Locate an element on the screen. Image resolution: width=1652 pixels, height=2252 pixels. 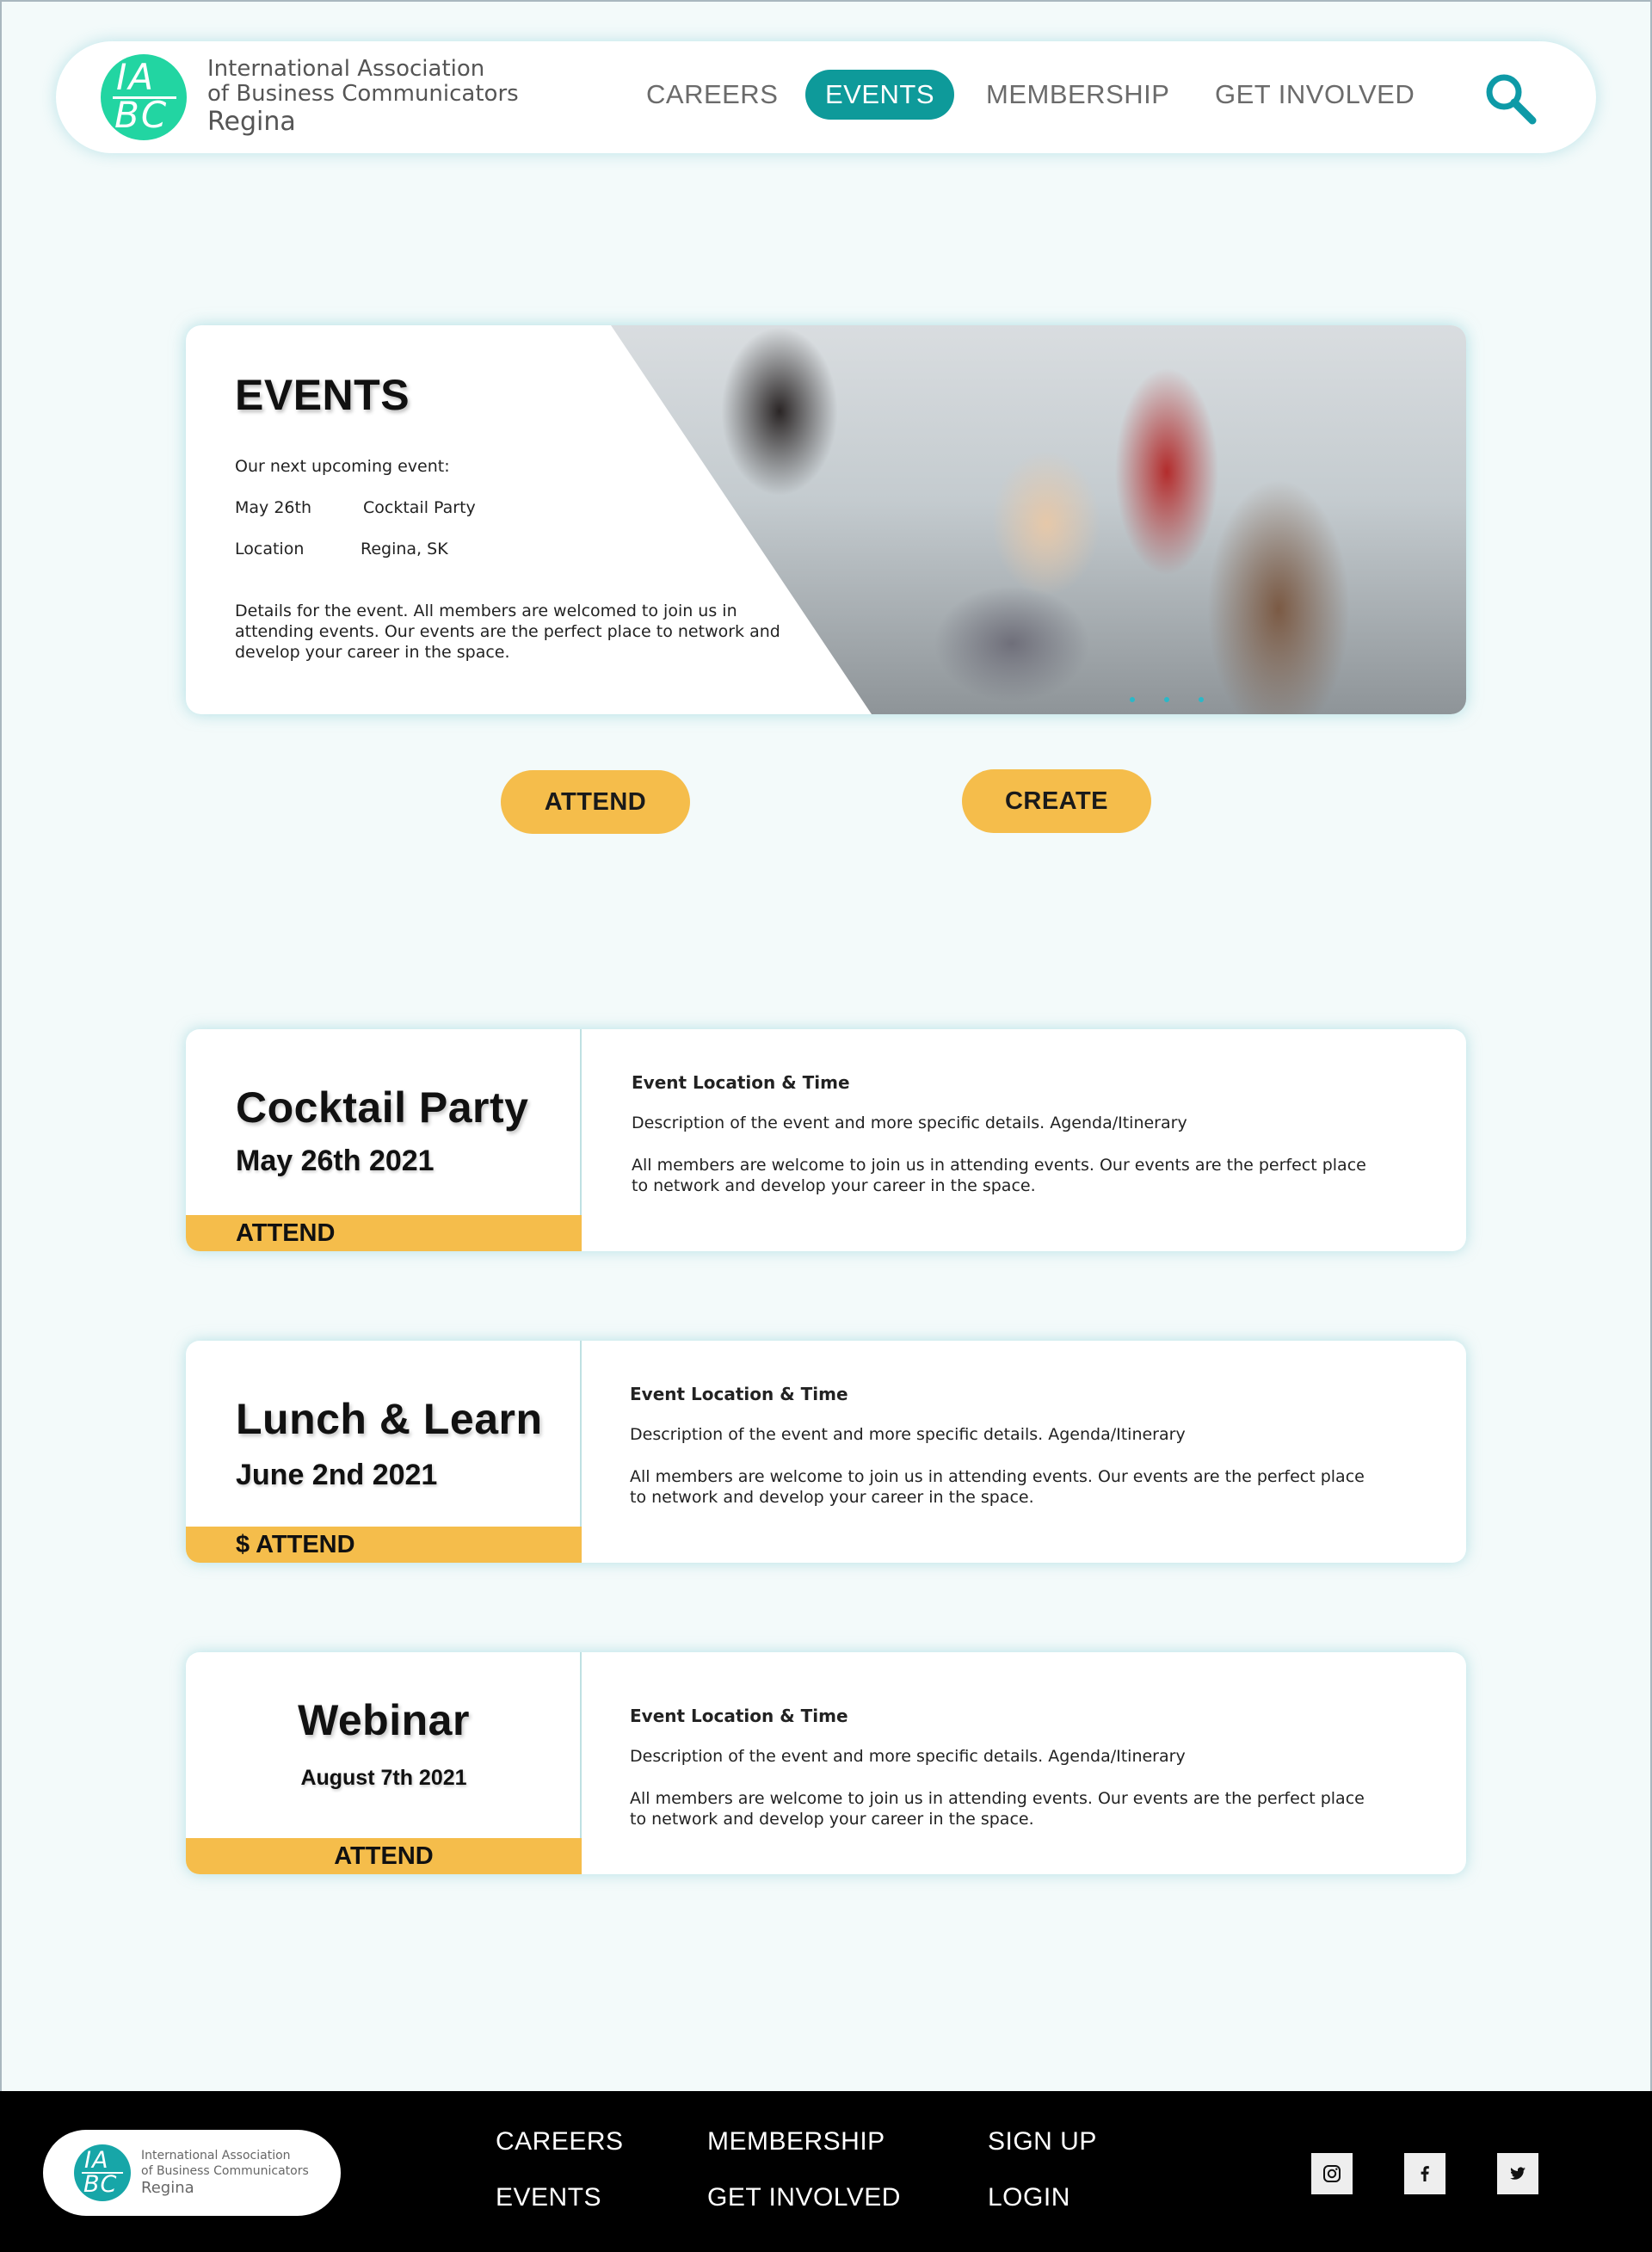
search-icon is located at coordinates (1510, 98).